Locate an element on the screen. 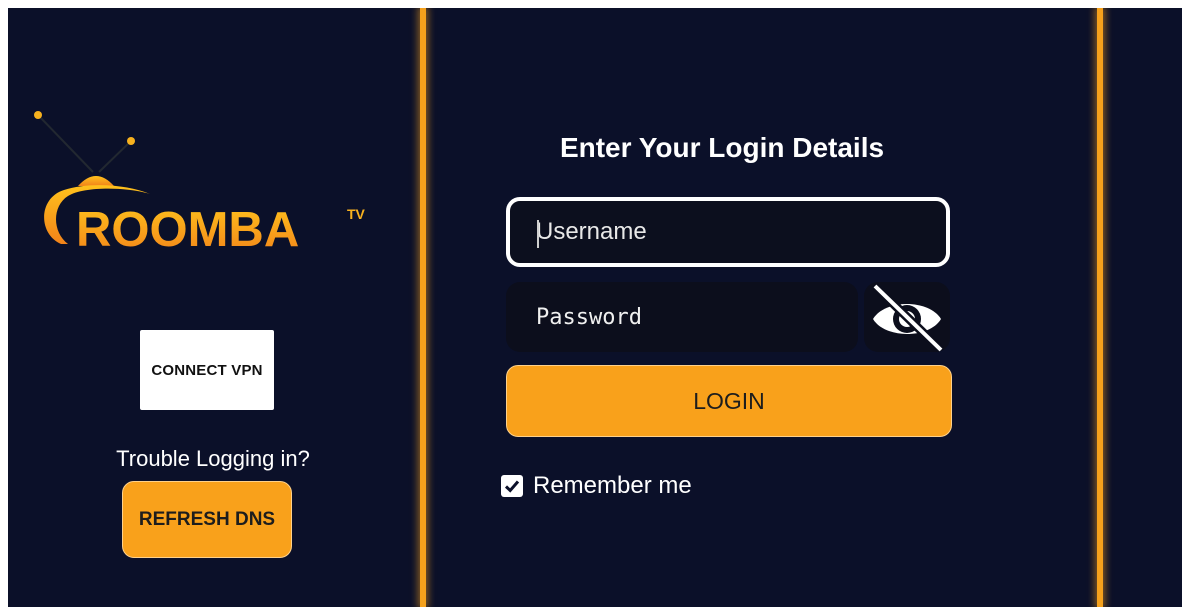 The height and width of the screenshot is (607, 1182). right-divider is located at coordinates (1100, 307).